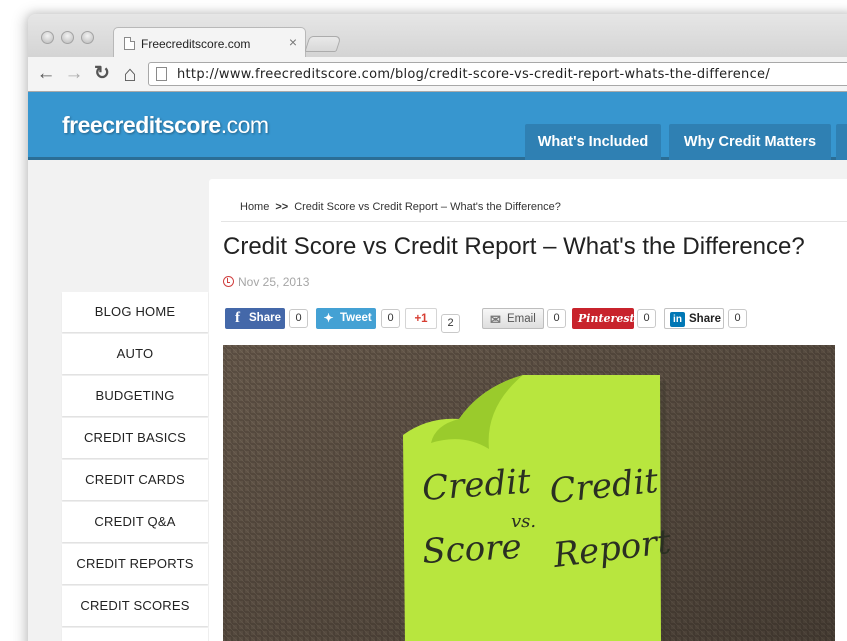 The height and width of the screenshot is (641, 847). Describe the element at coordinates (323, 44) in the screenshot. I see `new-tab-button` at that location.